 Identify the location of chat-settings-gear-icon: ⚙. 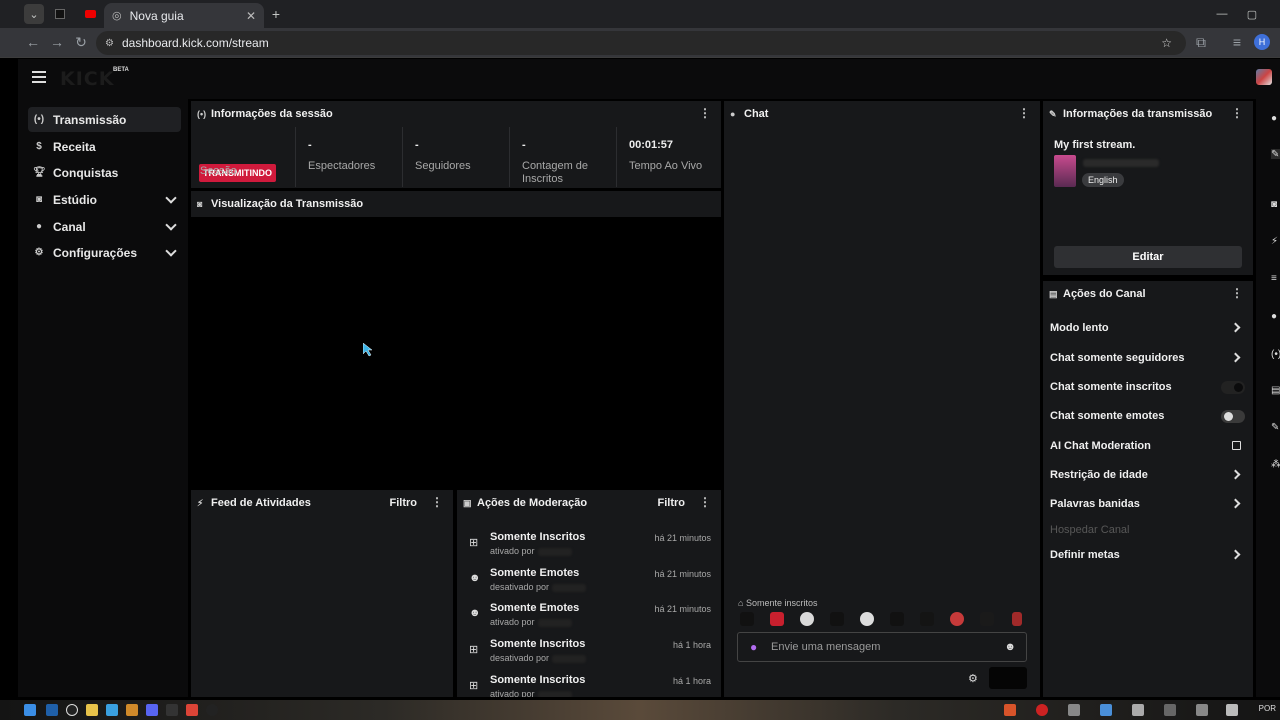
(973, 678).